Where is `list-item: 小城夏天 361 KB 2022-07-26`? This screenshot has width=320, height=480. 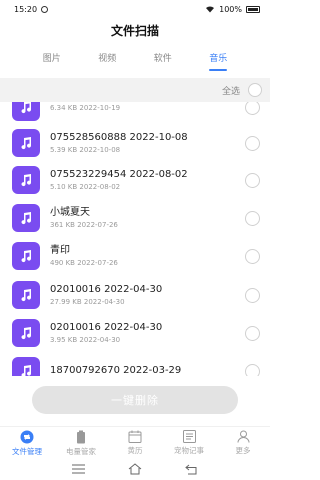
list-item: 小城夏天 361 KB 2022-07-26 is located at coordinates (135, 218).